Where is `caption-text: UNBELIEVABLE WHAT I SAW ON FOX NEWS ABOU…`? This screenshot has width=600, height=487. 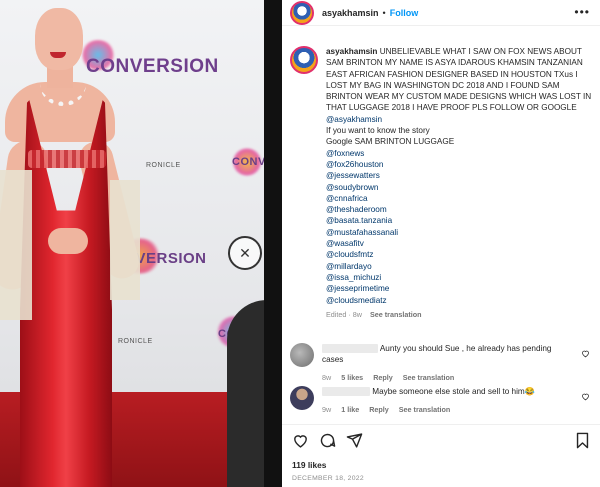
caption-text: UNBELIEVABLE WHAT I SAW ON FOX NEWS ABOU… is located at coordinates (459, 80).